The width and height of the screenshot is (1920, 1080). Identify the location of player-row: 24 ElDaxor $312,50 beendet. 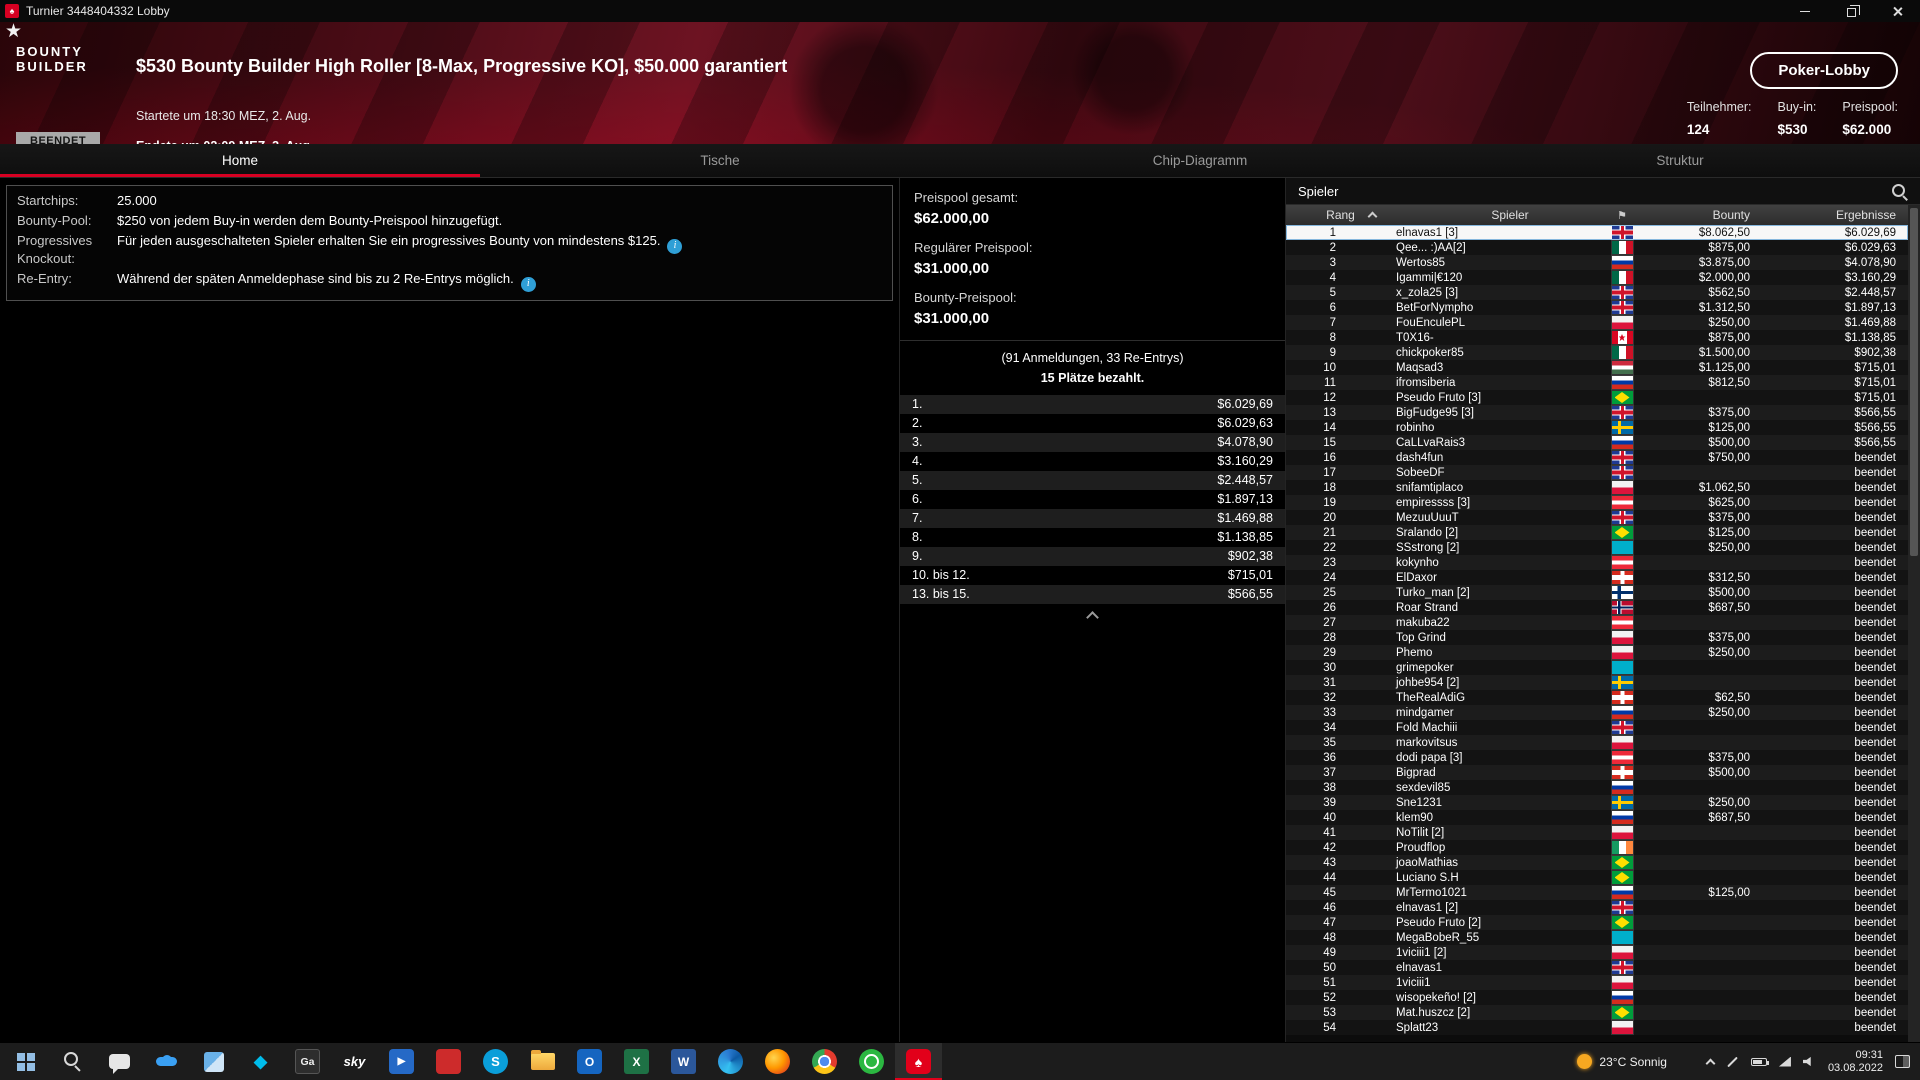
(1597, 577).